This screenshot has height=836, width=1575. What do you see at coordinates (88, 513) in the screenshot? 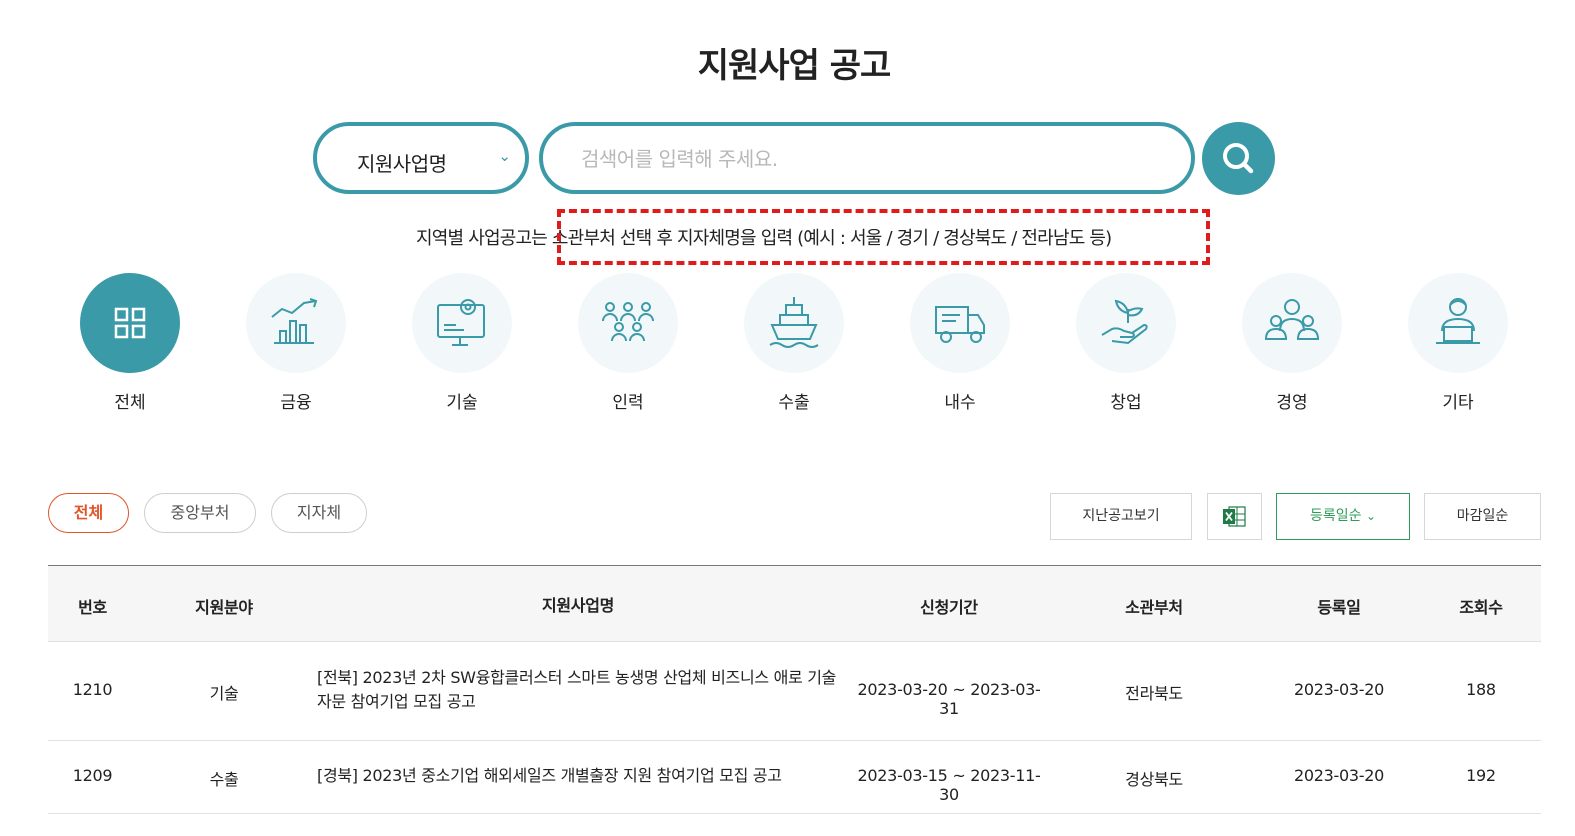
I see `filter-chip-all: 전체` at bounding box center [88, 513].